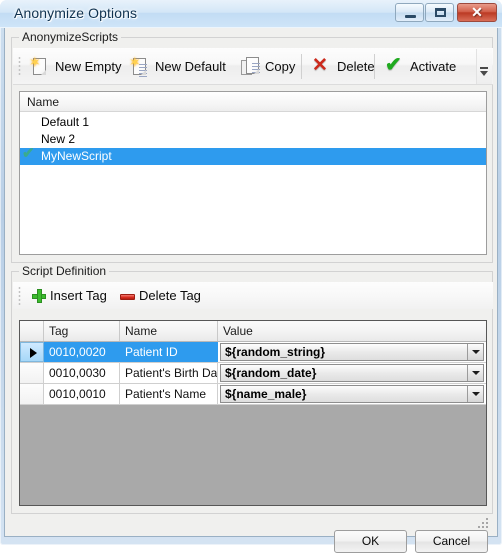 Image resolution: width=502 pixels, height=553 pixels. What do you see at coordinates (82, 331) in the screenshot?
I see `grid-column-tag: Tag` at bounding box center [82, 331].